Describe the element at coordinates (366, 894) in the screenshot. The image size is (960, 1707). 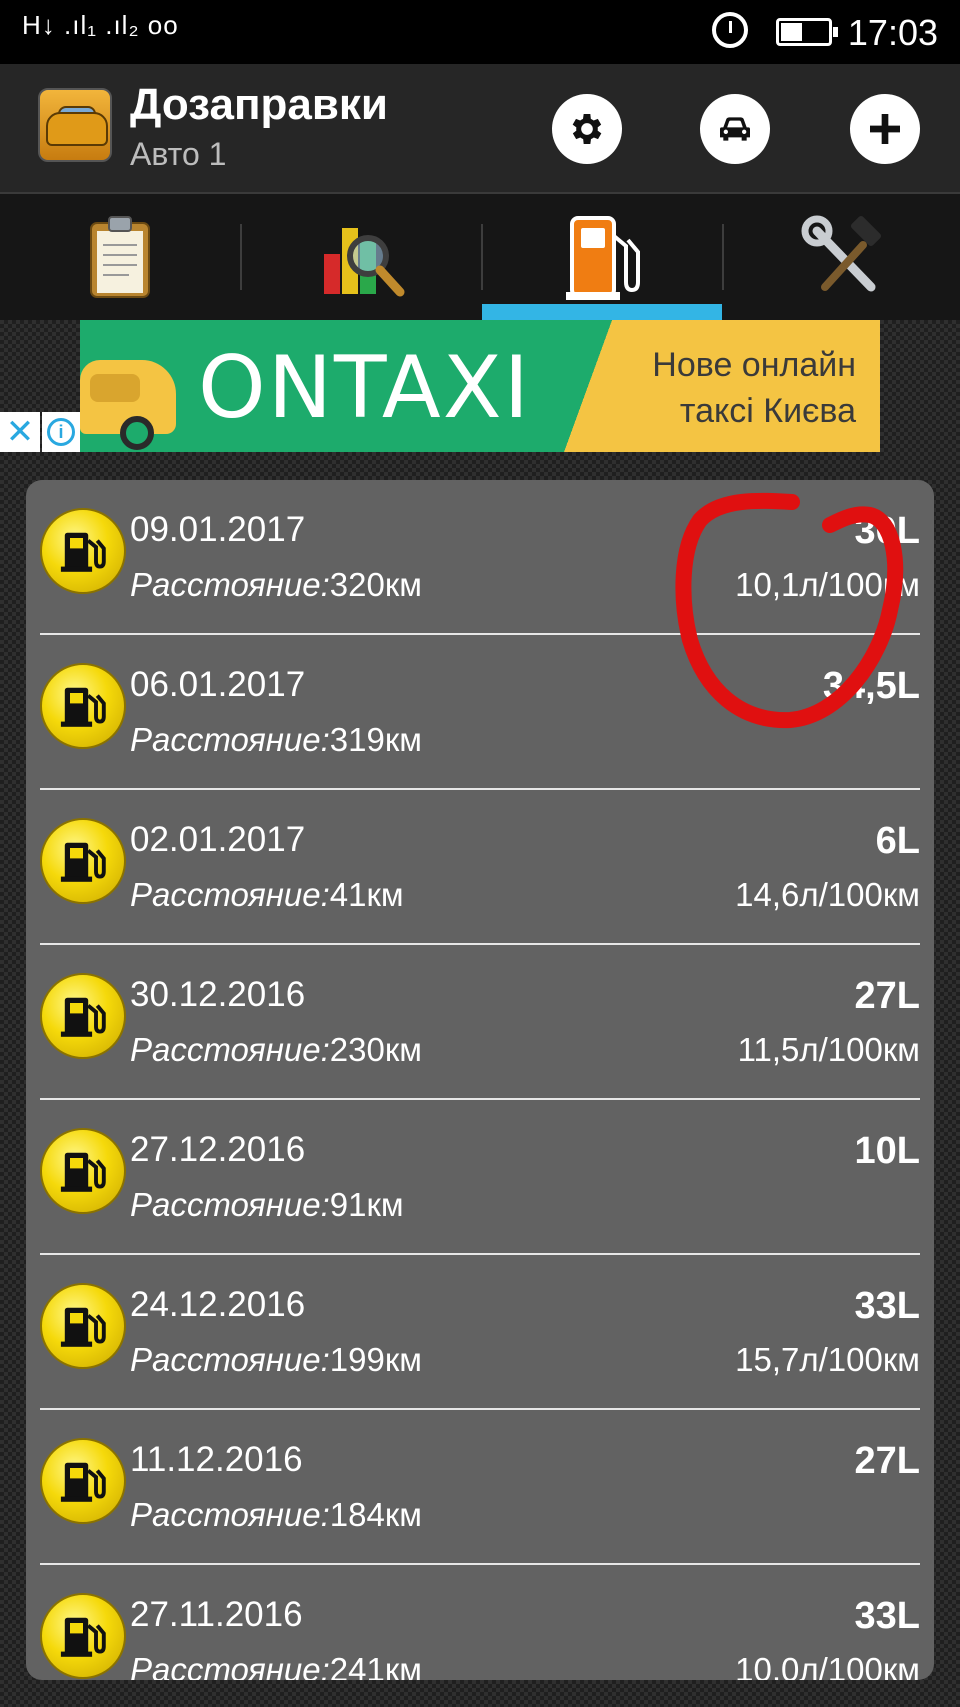
I see `distance-value: 41км` at that location.